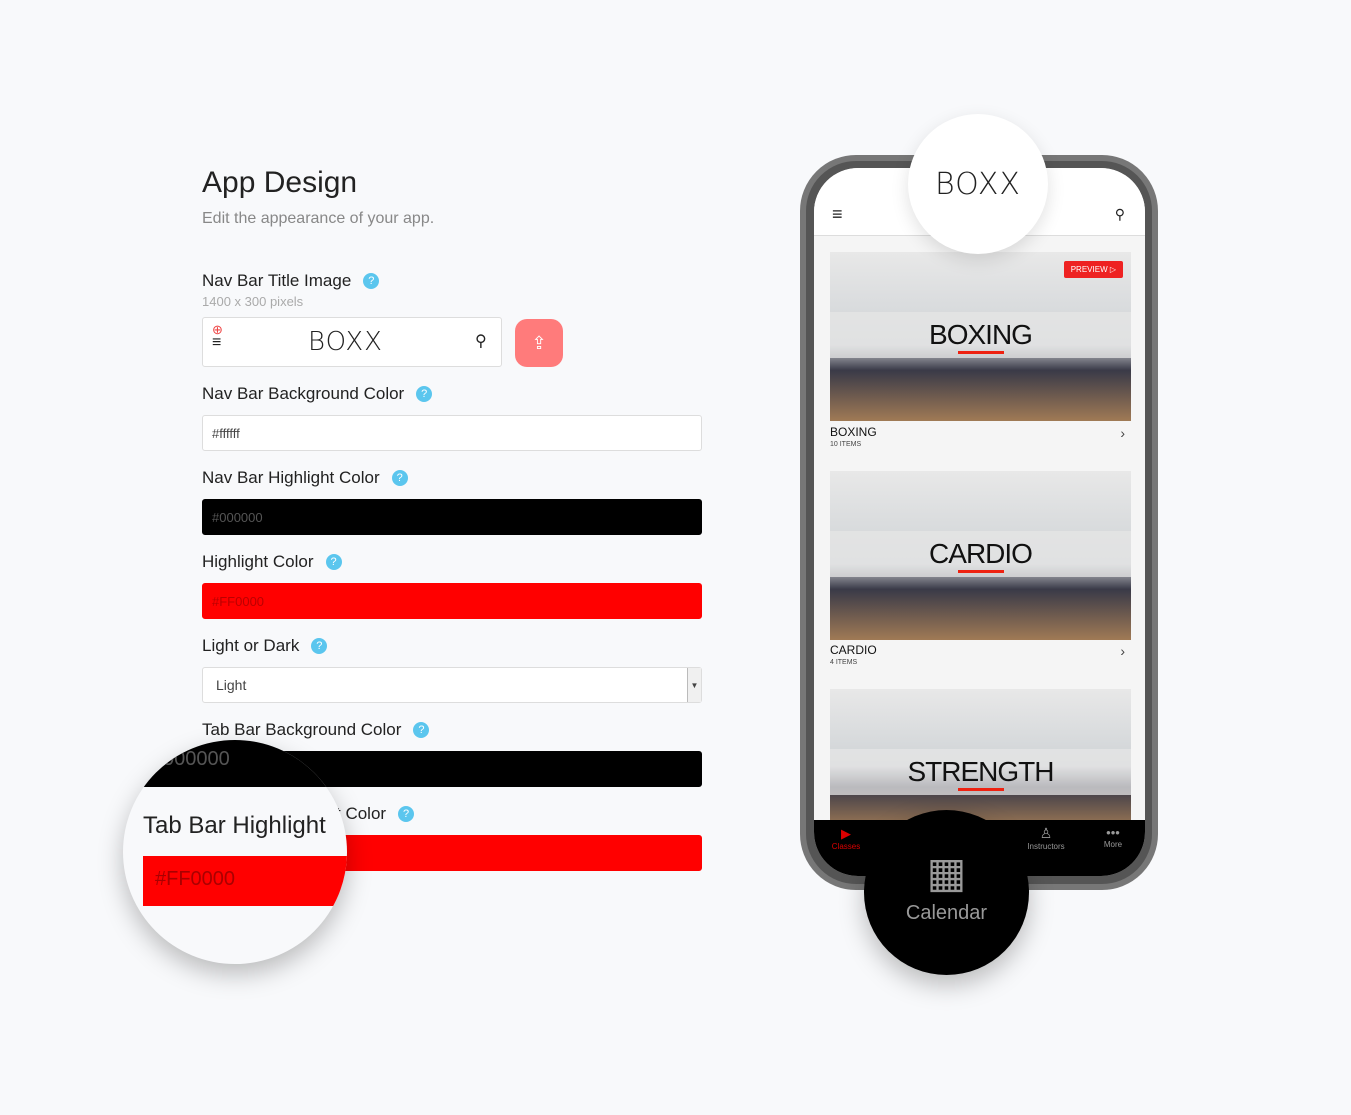  Describe the element at coordinates (853, 432) in the screenshot. I see `card-title: BOXING` at that location.